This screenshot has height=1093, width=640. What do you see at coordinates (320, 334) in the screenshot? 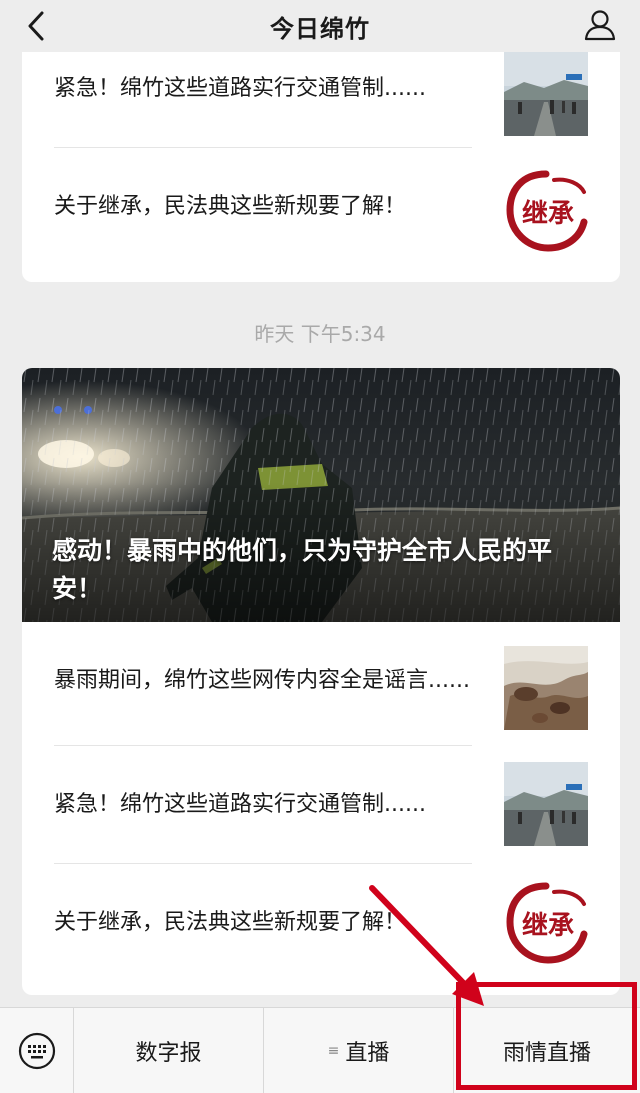
I see `timestamp: 昨天 下午5:34` at bounding box center [320, 334].